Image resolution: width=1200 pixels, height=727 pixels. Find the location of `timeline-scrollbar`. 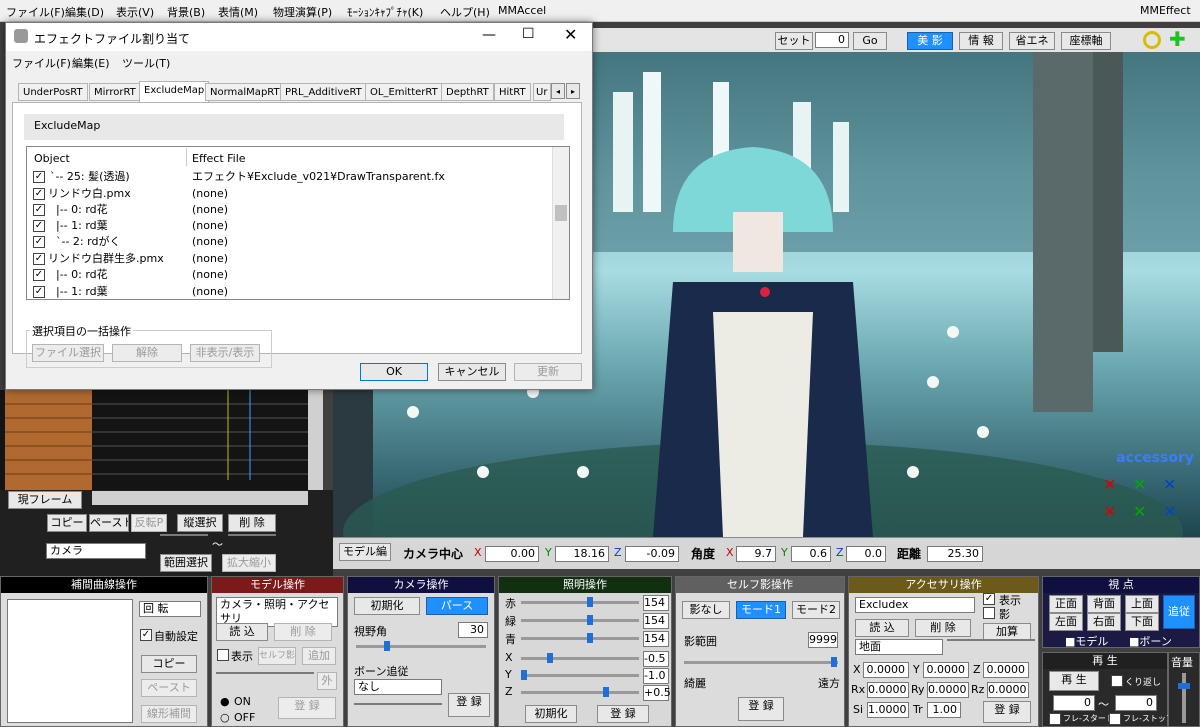

timeline-scrollbar is located at coordinates (200, 498).